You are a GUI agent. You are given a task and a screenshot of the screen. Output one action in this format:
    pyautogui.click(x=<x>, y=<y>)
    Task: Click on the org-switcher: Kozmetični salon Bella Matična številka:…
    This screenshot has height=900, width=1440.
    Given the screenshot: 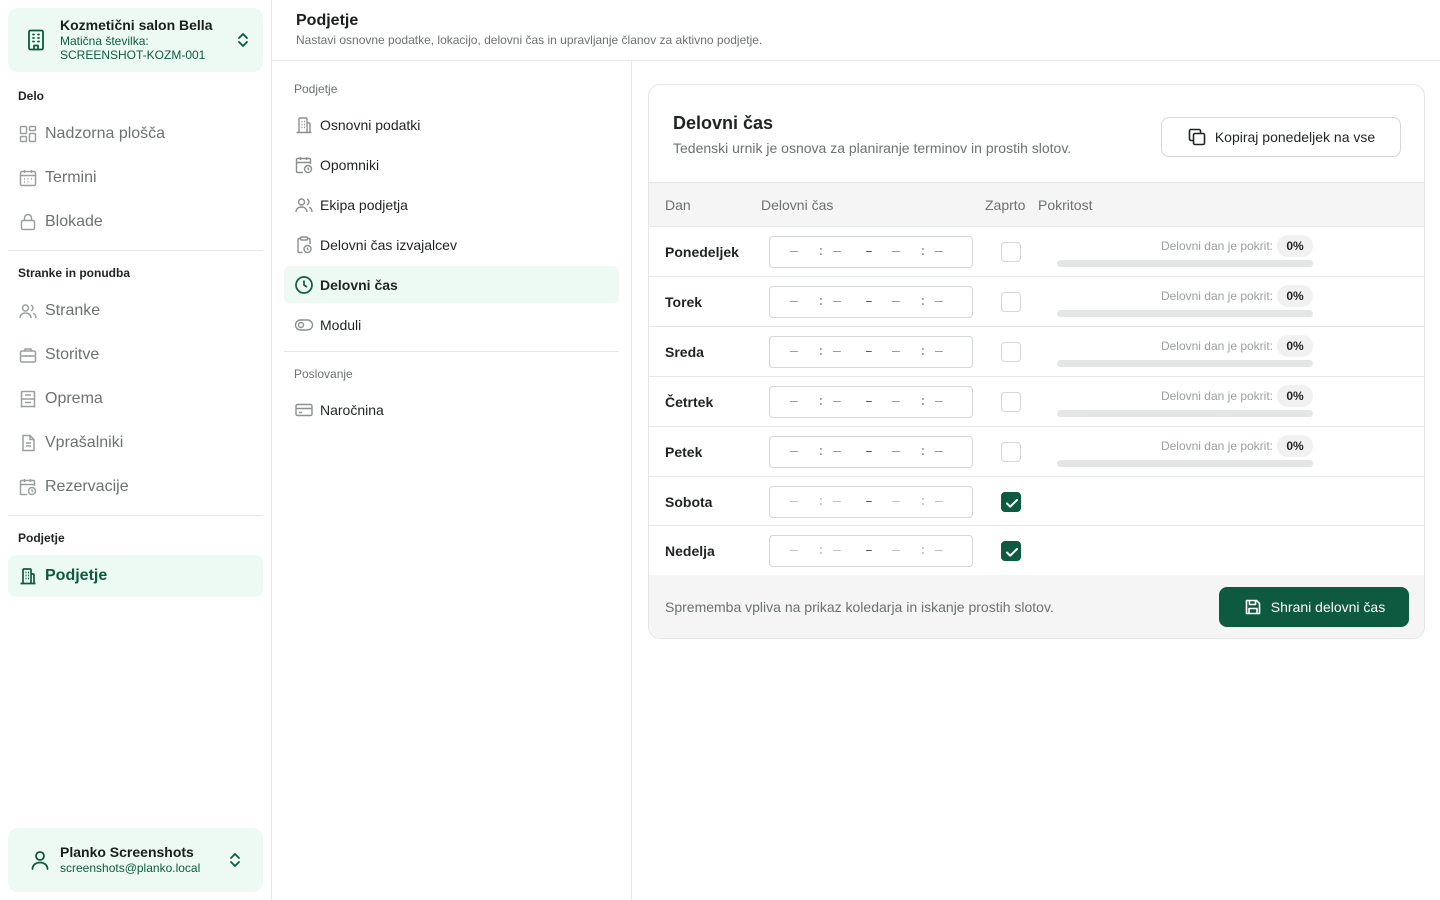 What is the action you would take?
    pyautogui.click(x=135, y=40)
    